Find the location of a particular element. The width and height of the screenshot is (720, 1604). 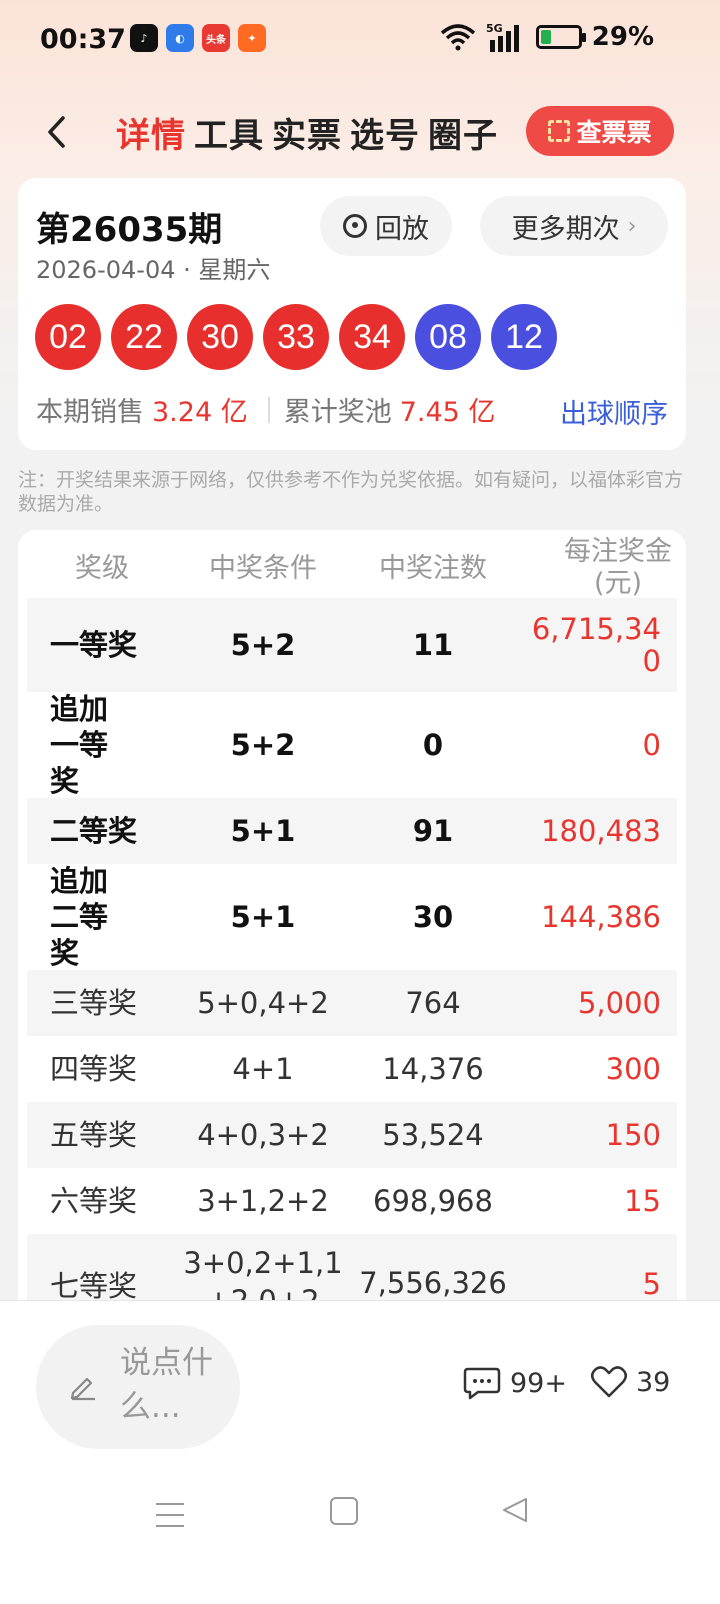

cell-amount: 6,715,340 is located at coordinates (596, 645).